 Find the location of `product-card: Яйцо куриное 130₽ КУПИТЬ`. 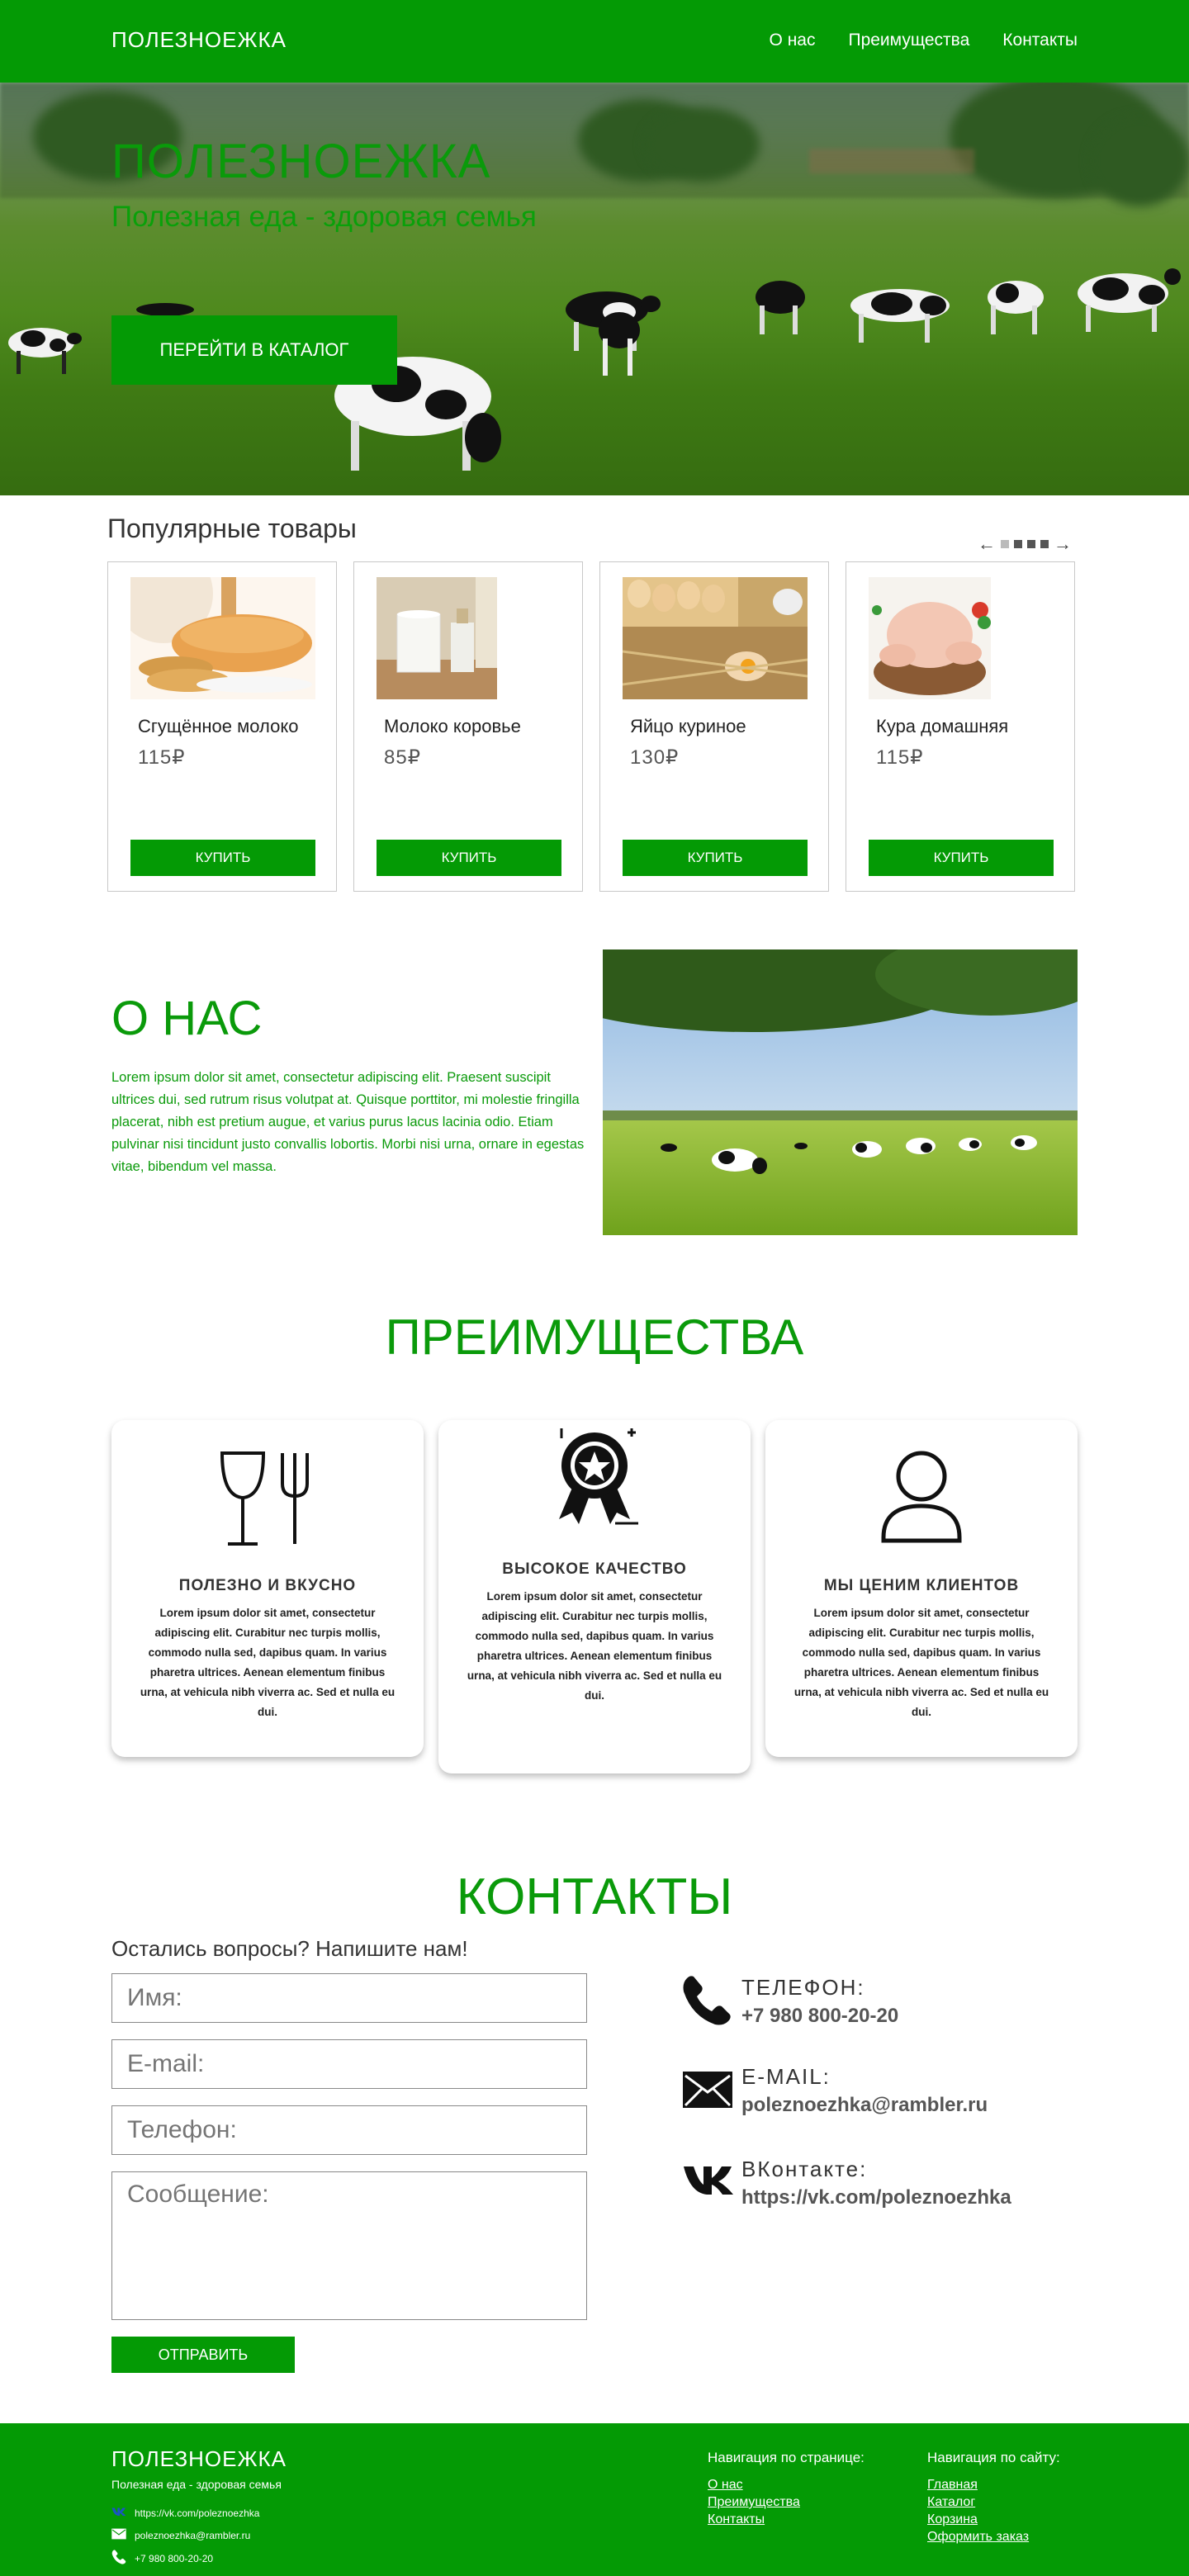

product-card: Яйцо куриное 130₽ КУПИТЬ is located at coordinates (714, 726).